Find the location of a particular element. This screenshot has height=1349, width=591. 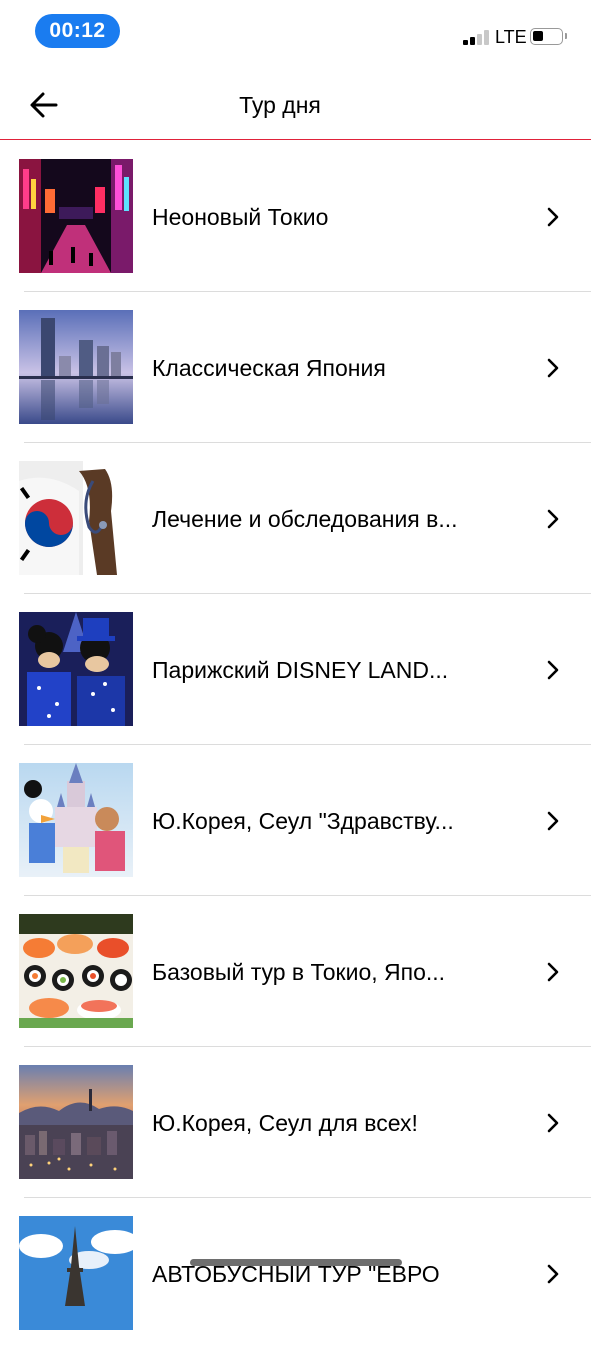

list-item: Ю.Корея, Сеул для всех! is located at coordinates (295, 1122).